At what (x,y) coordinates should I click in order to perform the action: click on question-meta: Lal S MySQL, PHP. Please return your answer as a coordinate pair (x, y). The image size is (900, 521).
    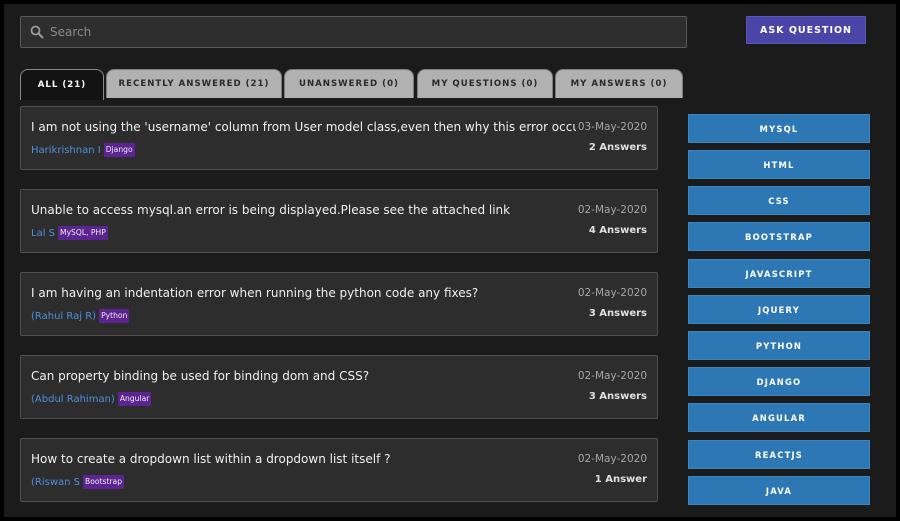
    Looking at the image, I should click on (69, 233).